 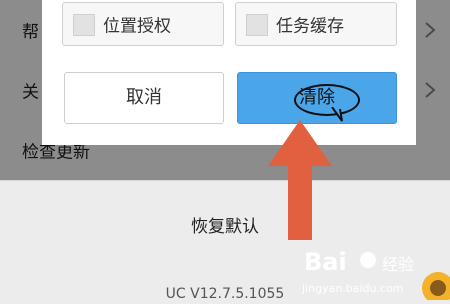 What do you see at coordinates (325, 262) in the screenshot?
I see `svg-text: Bai` at bounding box center [325, 262].